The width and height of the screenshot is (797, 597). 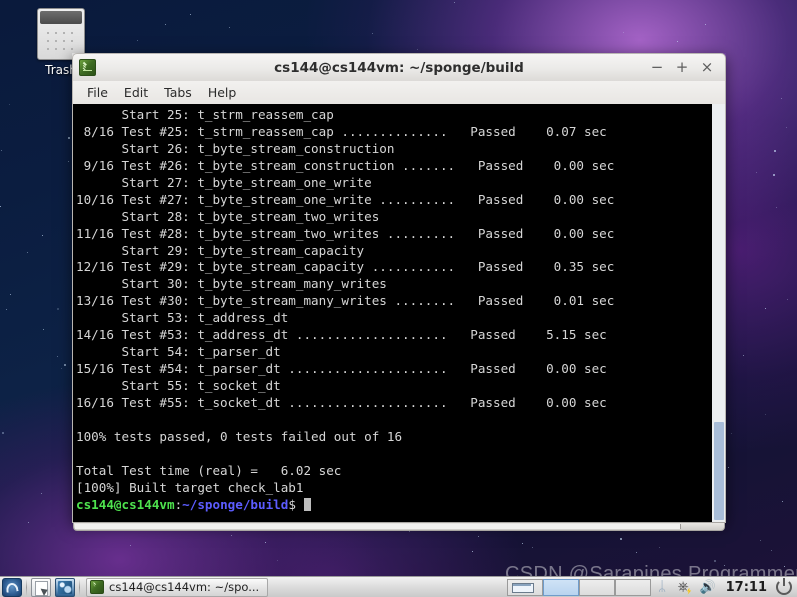 What do you see at coordinates (61, 41) in the screenshot?
I see `trash-icon-grid` at bounding box center [61, 41].